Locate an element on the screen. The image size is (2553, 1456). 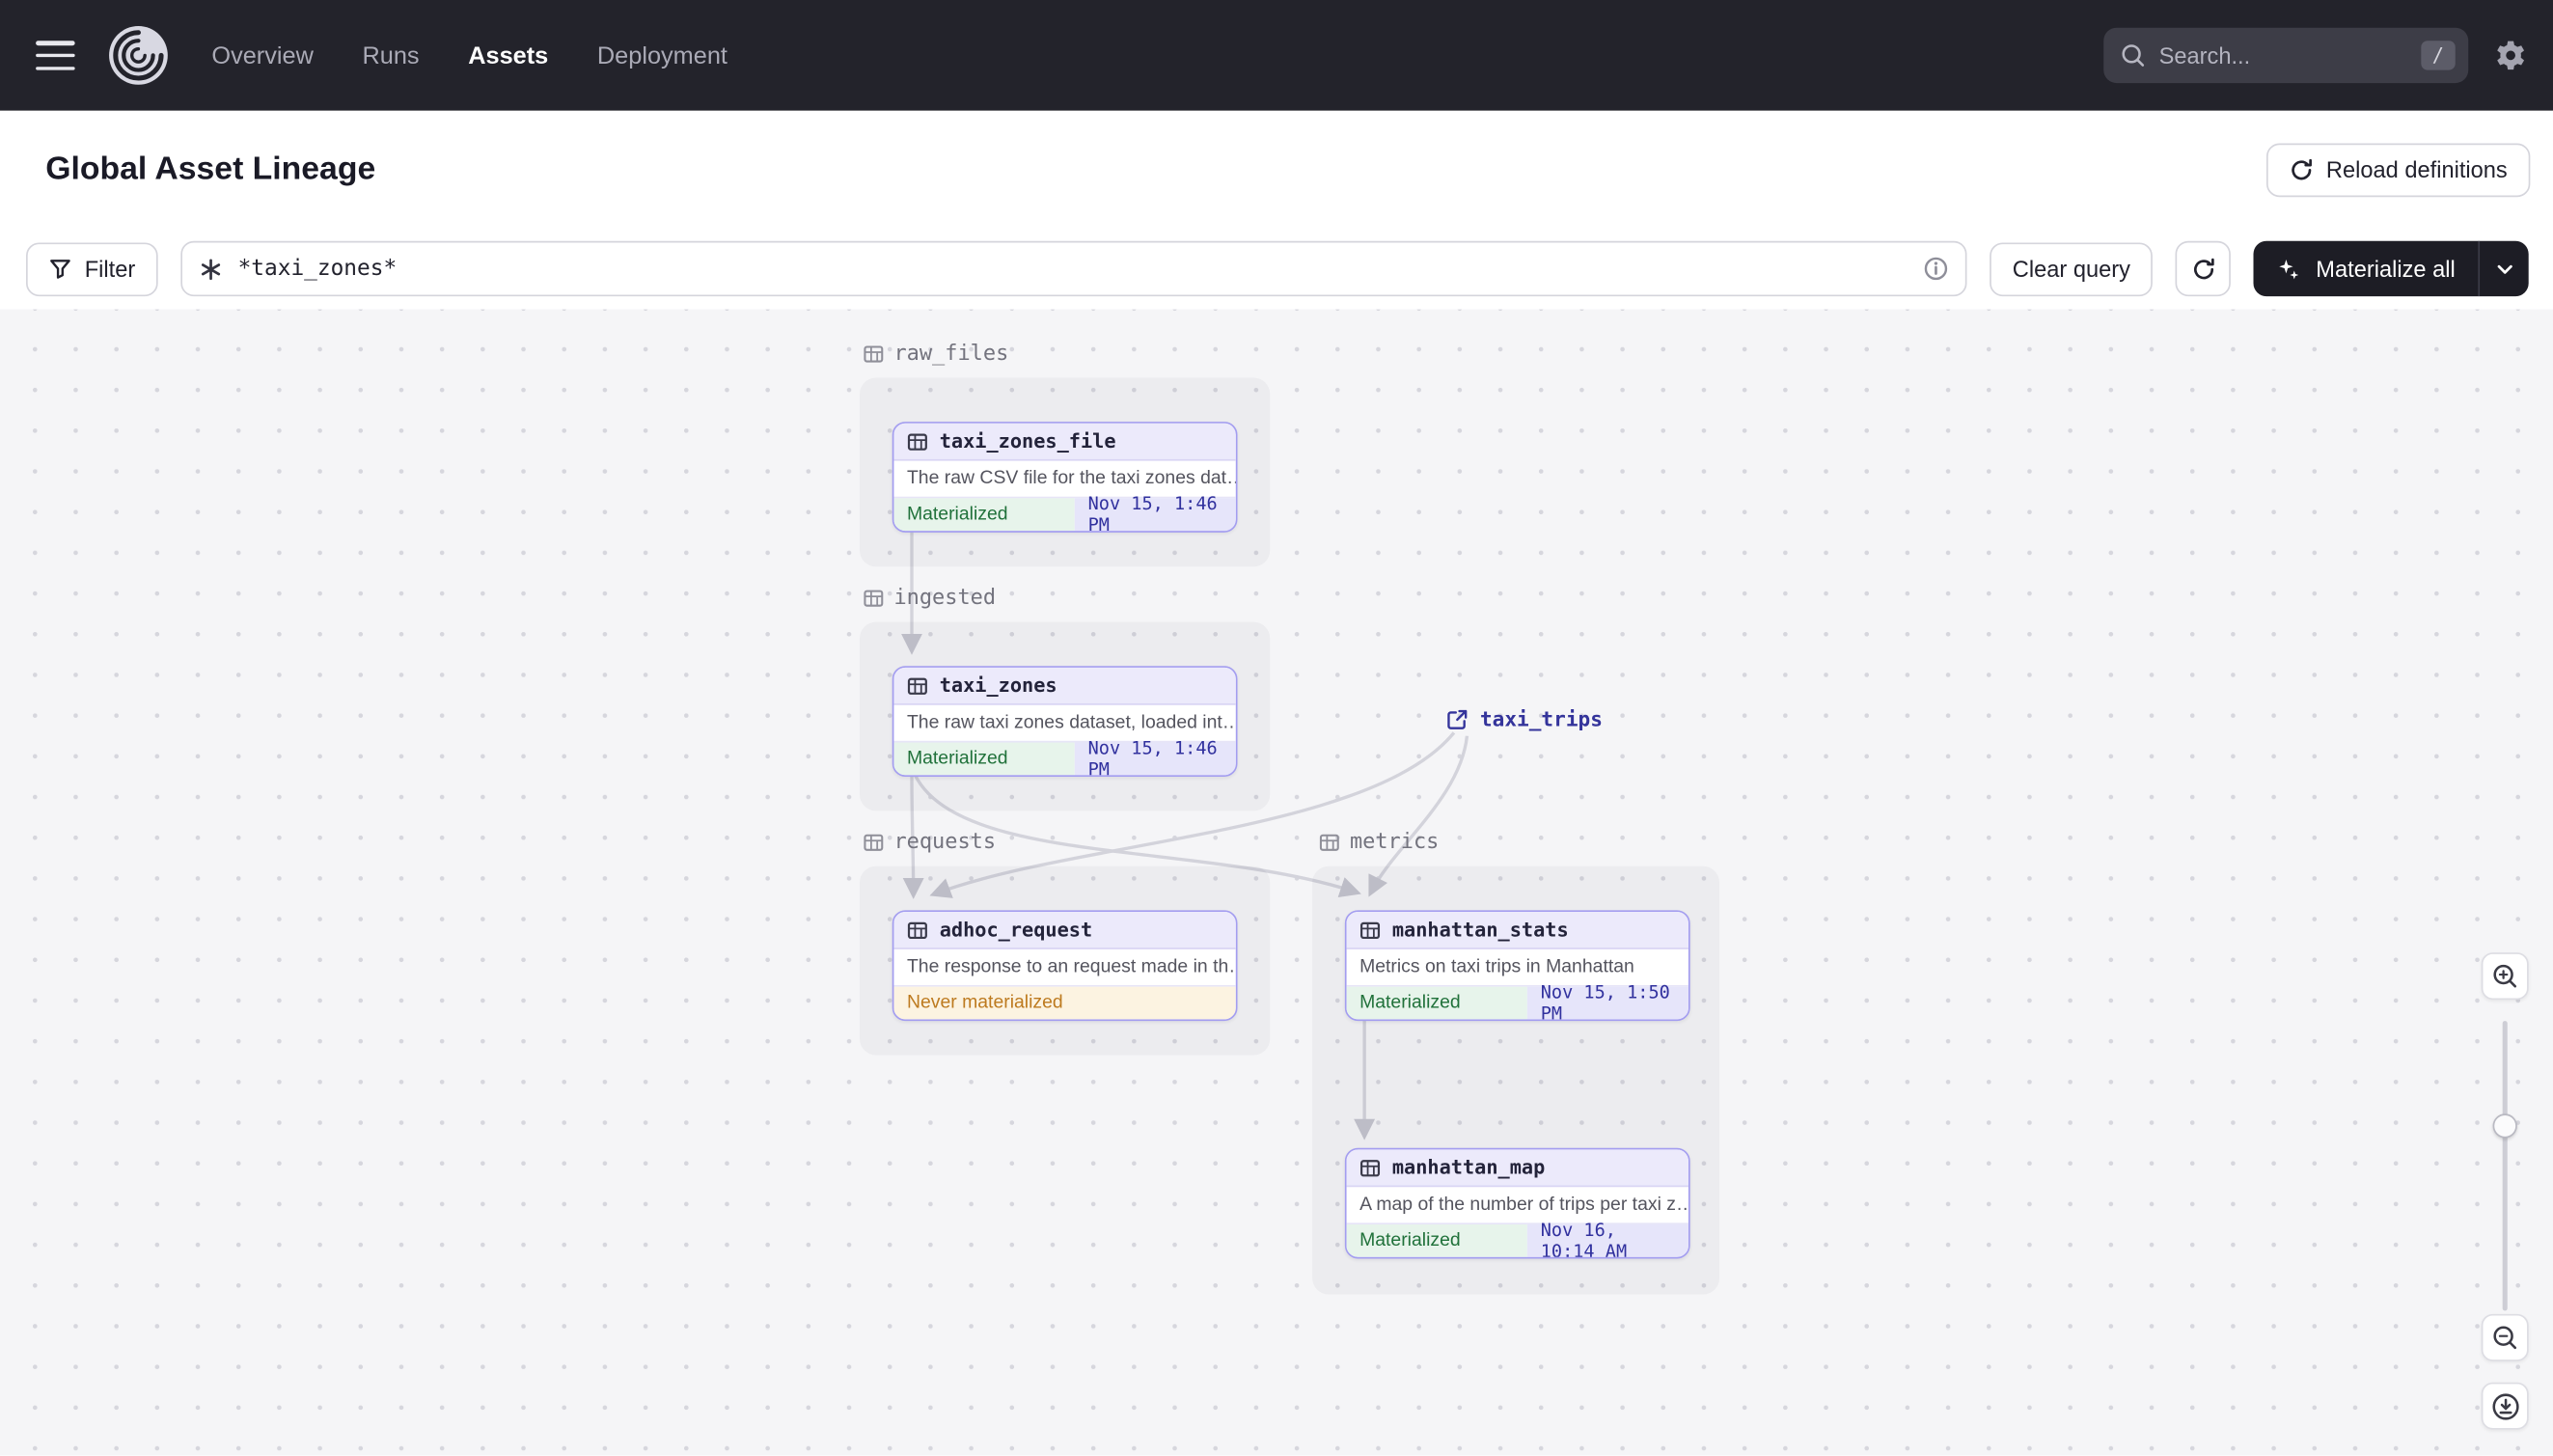
search-shortcut-badge: / is located at coordinates (2438, 55).